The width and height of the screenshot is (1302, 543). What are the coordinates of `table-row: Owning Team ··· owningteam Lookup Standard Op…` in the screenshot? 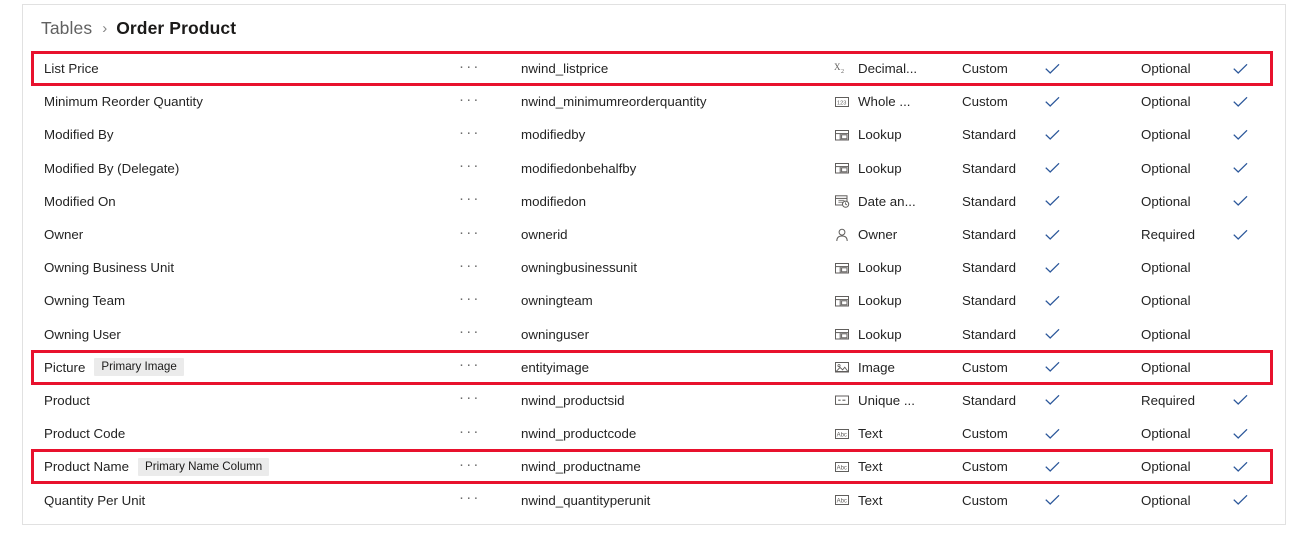 It's located at (654, 300).